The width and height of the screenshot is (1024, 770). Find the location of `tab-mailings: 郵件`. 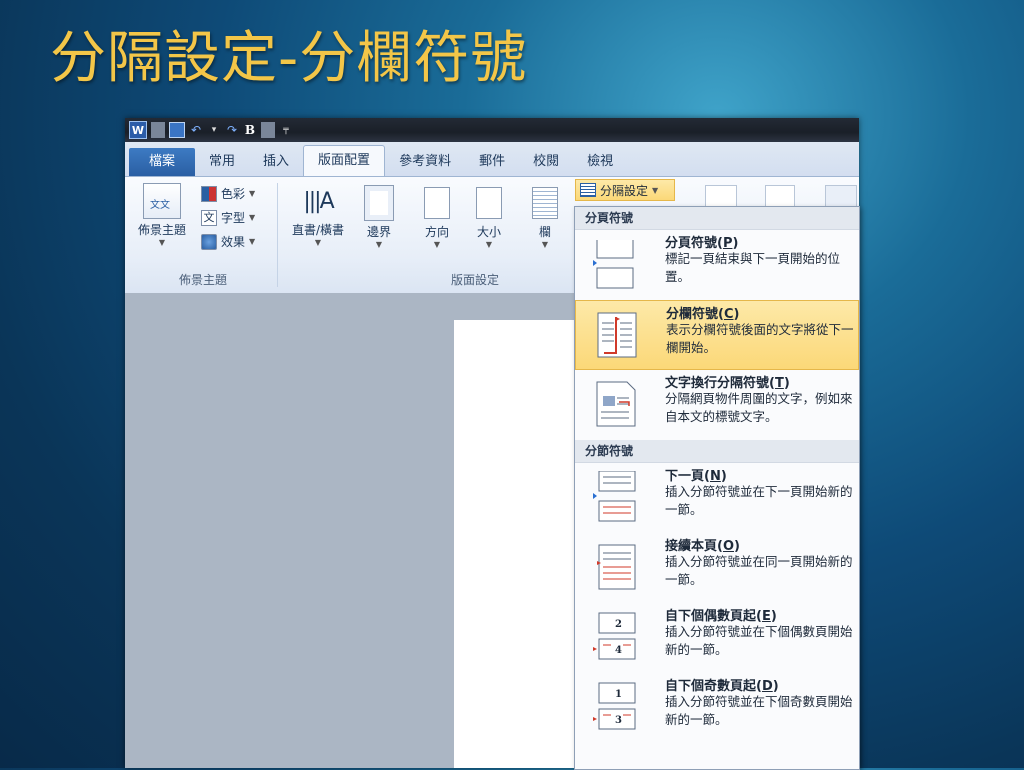

tab-mailings: 郵件 is located at coordinates (492, 162).